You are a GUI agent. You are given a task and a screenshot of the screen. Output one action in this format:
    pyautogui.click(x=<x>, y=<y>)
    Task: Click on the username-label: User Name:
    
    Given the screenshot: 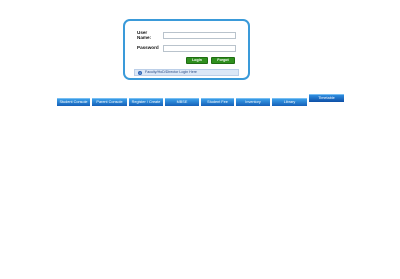 What is the action you would take?
    pyautogui.click(x=144, y=35)
    